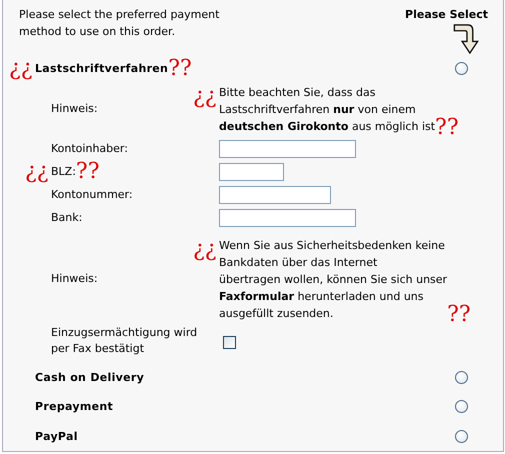 Image resolution: width=505 pixels, height=454 pixels. I want to click on note-text: Wenn Sie aus Sicherheitsbedenken keine Bankdaten über das Internet übertragen wollen, können Sie sich unser Faxformular herunterladen und uns ausgefüllt zusenden., so click(333, 280).